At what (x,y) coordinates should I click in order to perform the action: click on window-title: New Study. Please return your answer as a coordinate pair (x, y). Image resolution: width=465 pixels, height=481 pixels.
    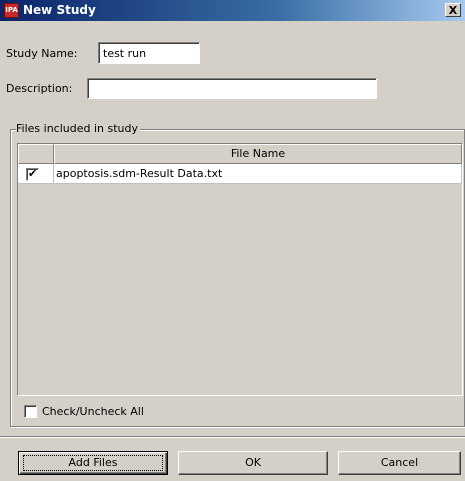
    Looking at the image, I should click on (59, 10).